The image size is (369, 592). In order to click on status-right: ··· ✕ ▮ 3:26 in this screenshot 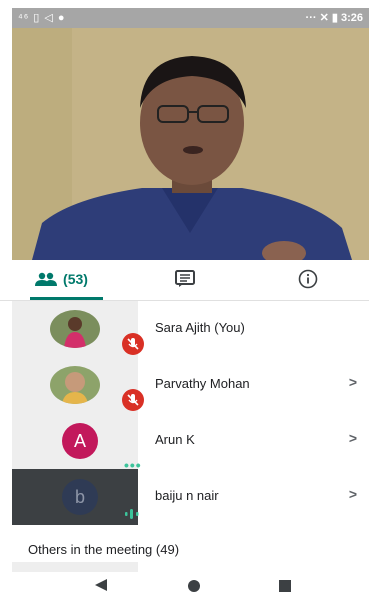, I will do `click(334, 17)`.